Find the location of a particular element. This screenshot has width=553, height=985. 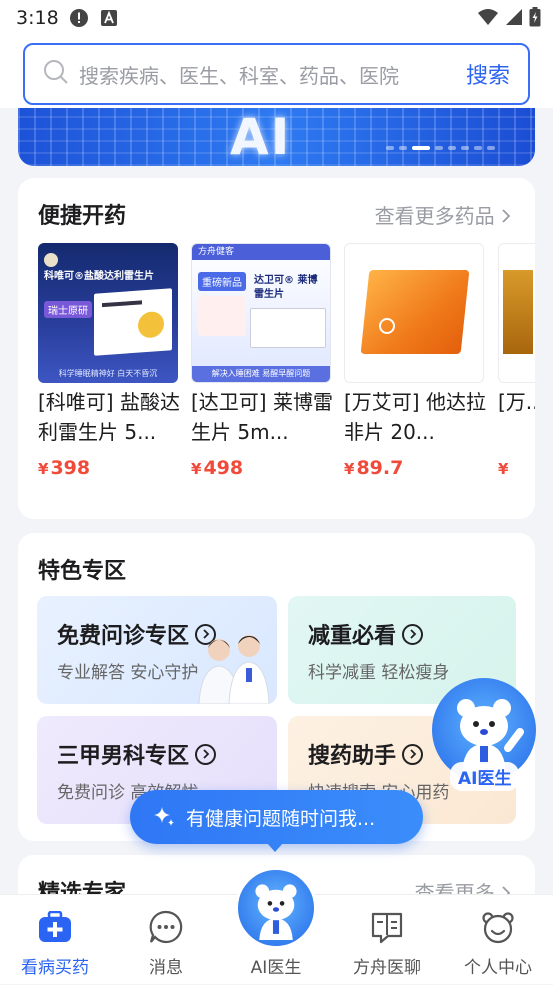

nav-label: 看病买药 is located at coordinates (55, 968).